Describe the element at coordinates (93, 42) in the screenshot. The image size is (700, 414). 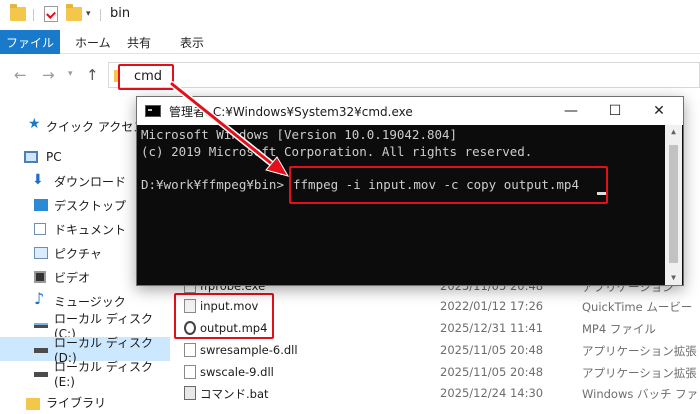
I see `tab-home: ホーム` at that location.